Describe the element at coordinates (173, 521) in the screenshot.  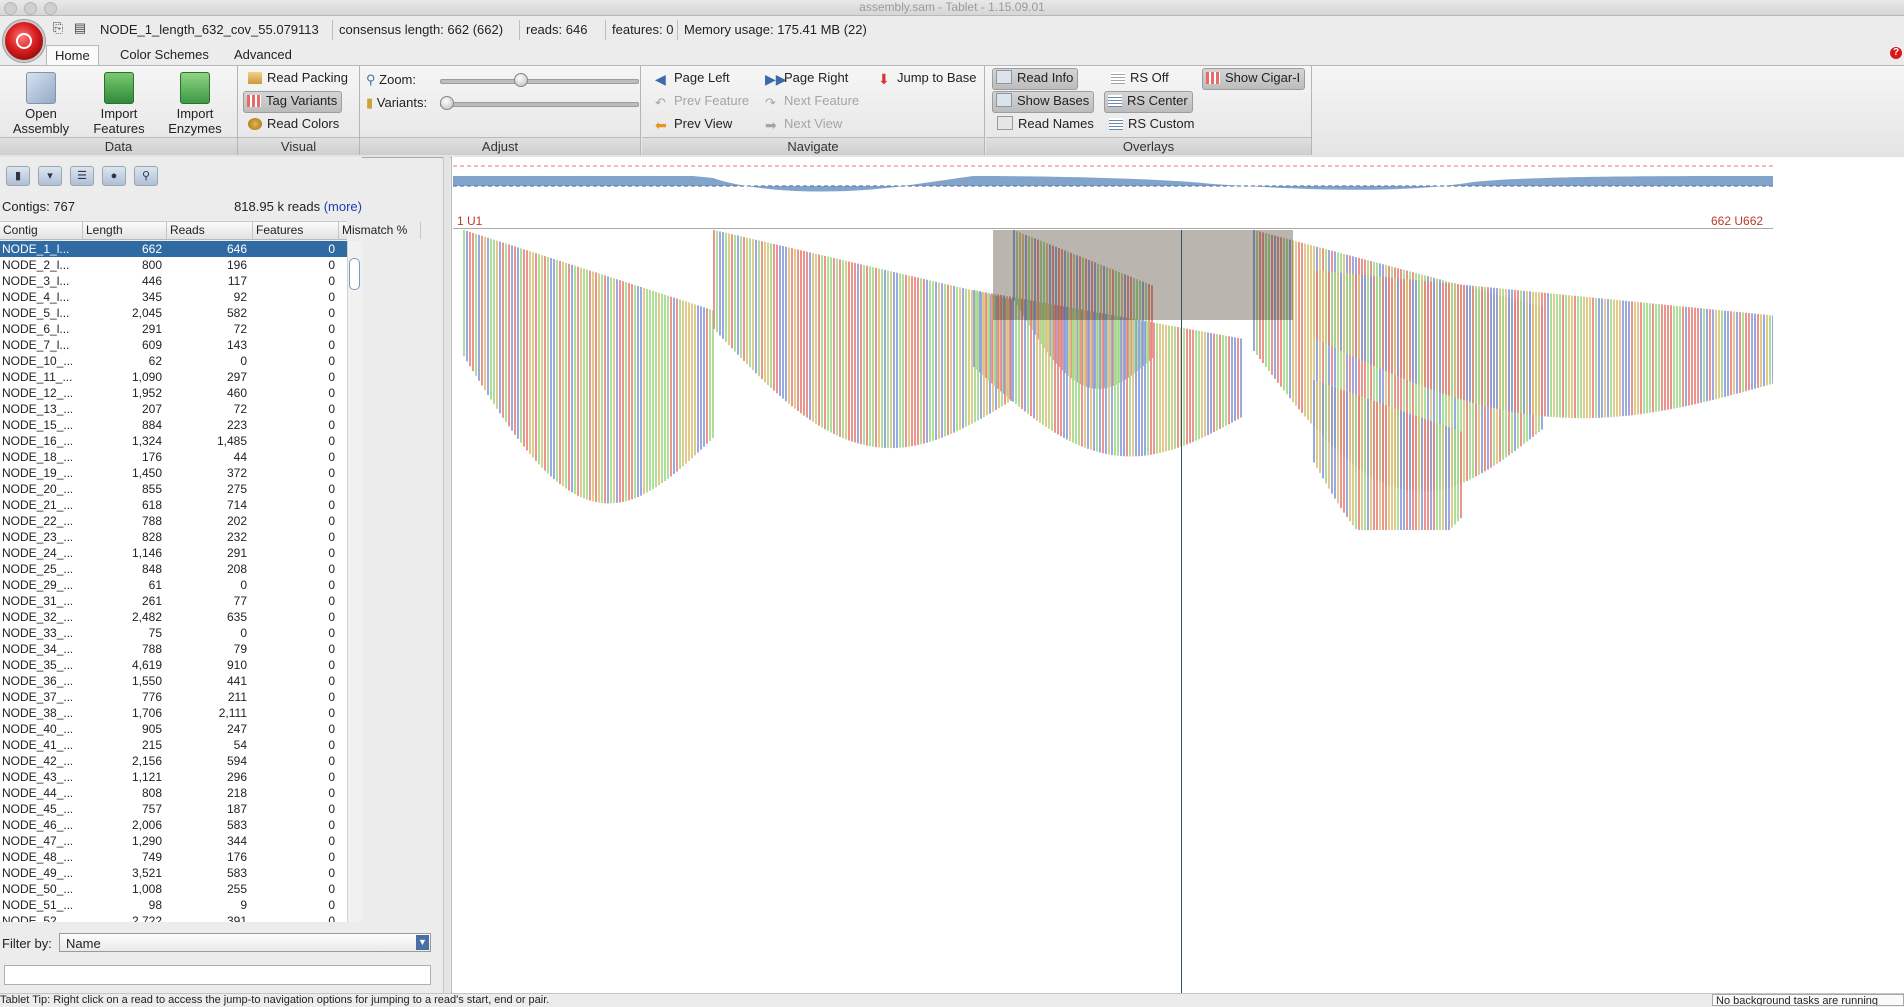
I see `table-row: NODE_22_... 788 202 00` at that location.